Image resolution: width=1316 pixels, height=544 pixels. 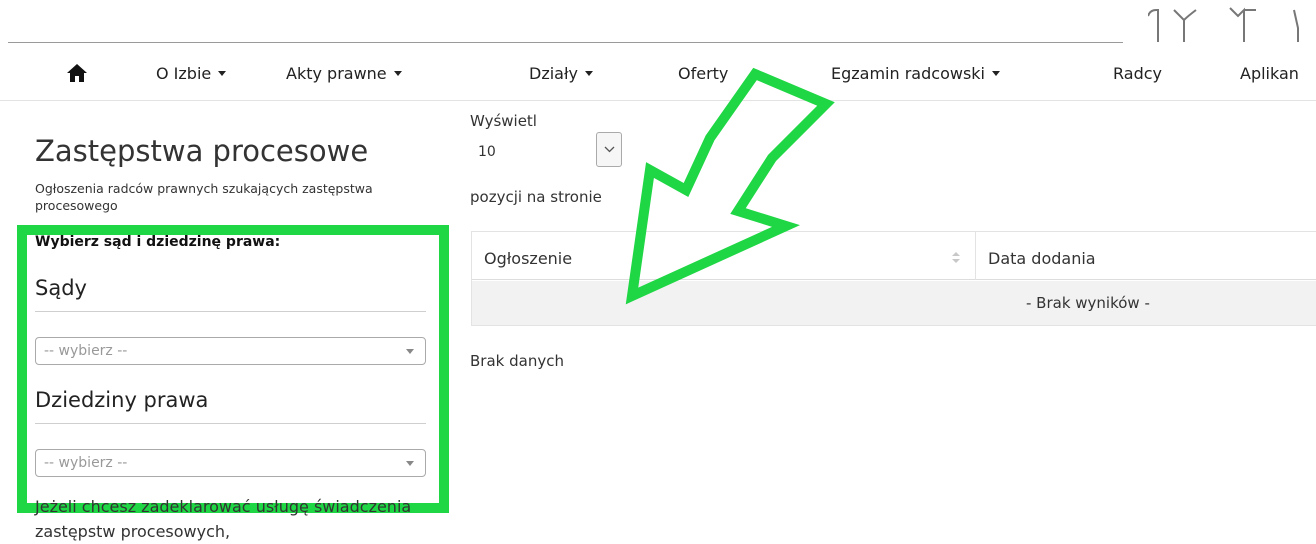 What do you see at coordinates (893, 278) in the screenshot?
I see `results-table: Ogłoszenie Data dodania - Brak wyników -` at bounding box center [893, 278].